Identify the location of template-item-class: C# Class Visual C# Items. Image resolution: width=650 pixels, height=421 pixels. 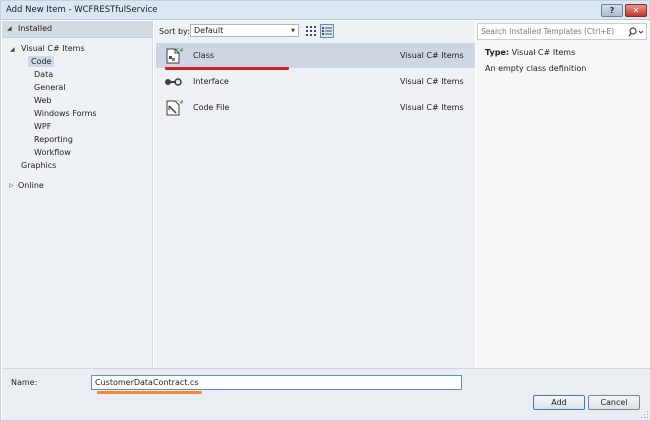
(315, 55).